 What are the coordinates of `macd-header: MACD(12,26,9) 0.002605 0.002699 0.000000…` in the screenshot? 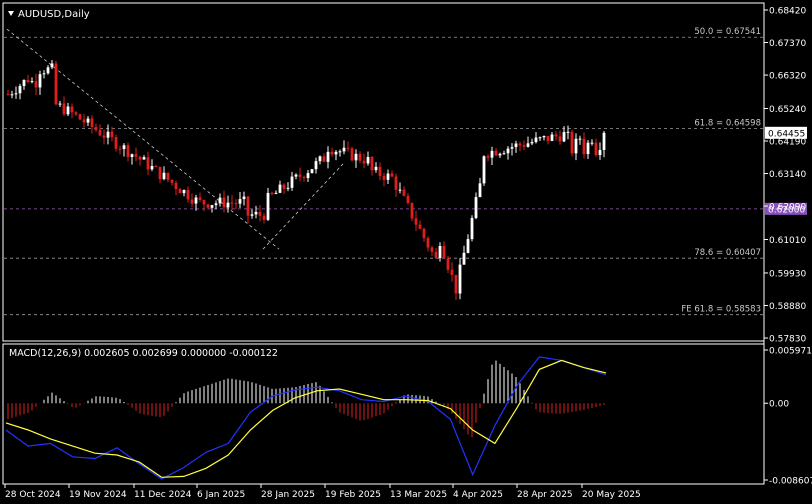 It's located at (143, 353).